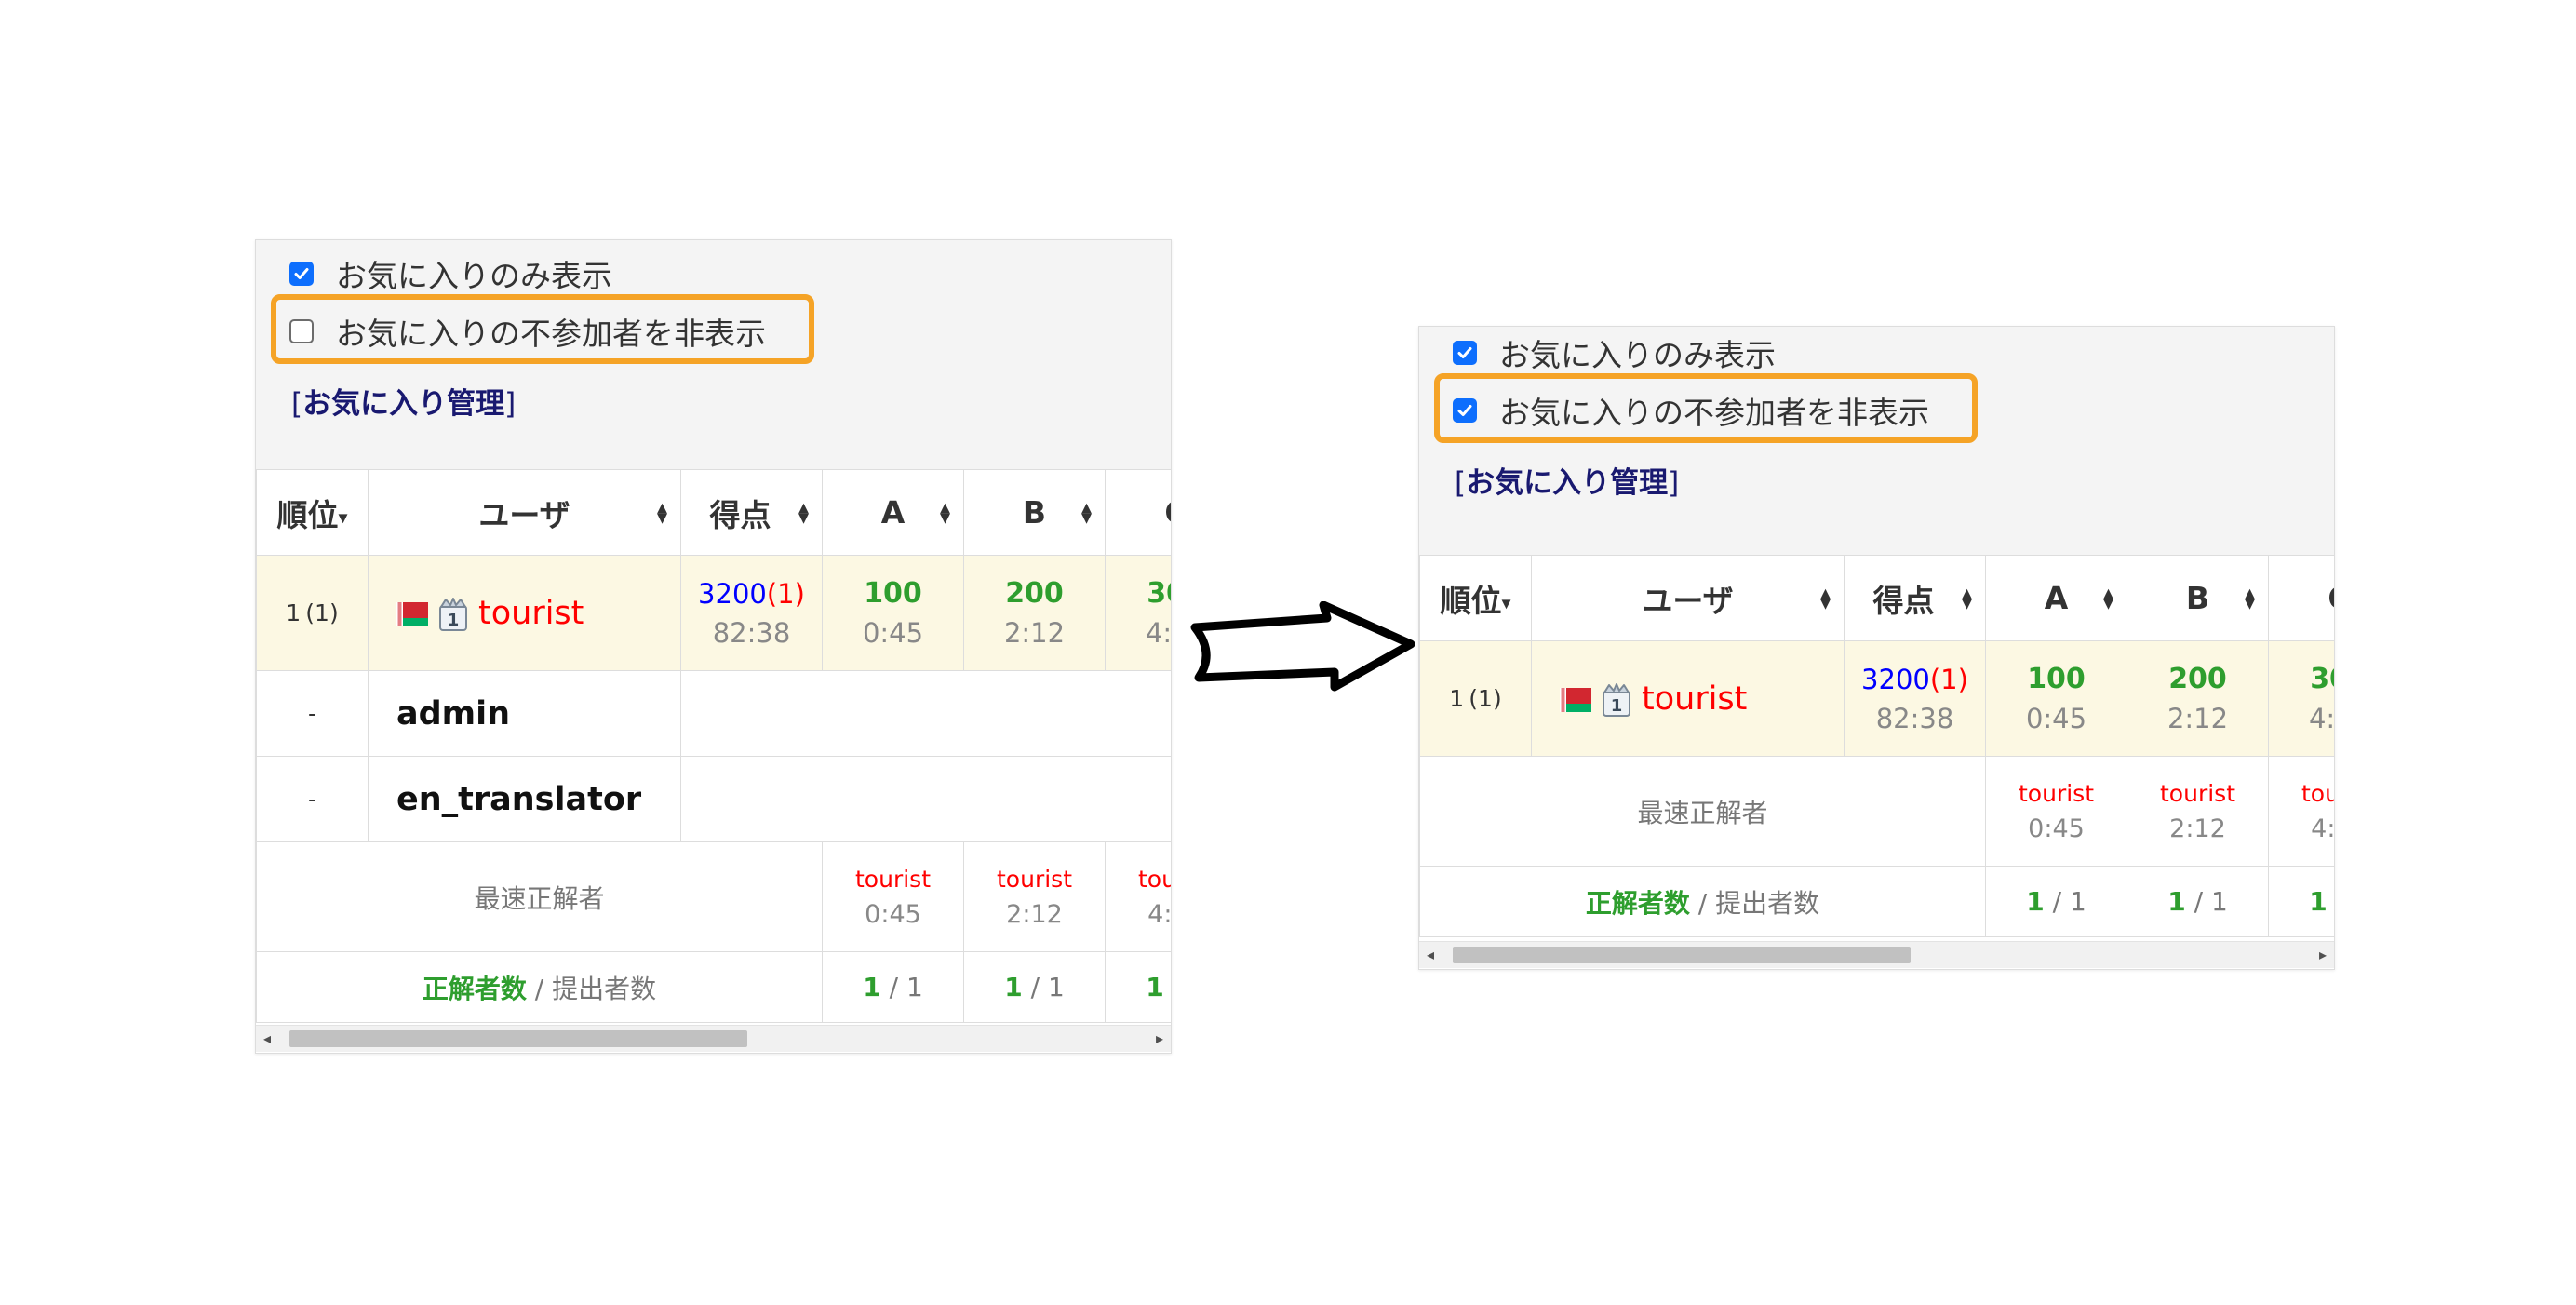 The width and height of the screenshot is (2576, 1305). Describe the element at coordinates (1034, 613) in the screenshot. I see `problem-b-cell: 200 2:12` at that location.